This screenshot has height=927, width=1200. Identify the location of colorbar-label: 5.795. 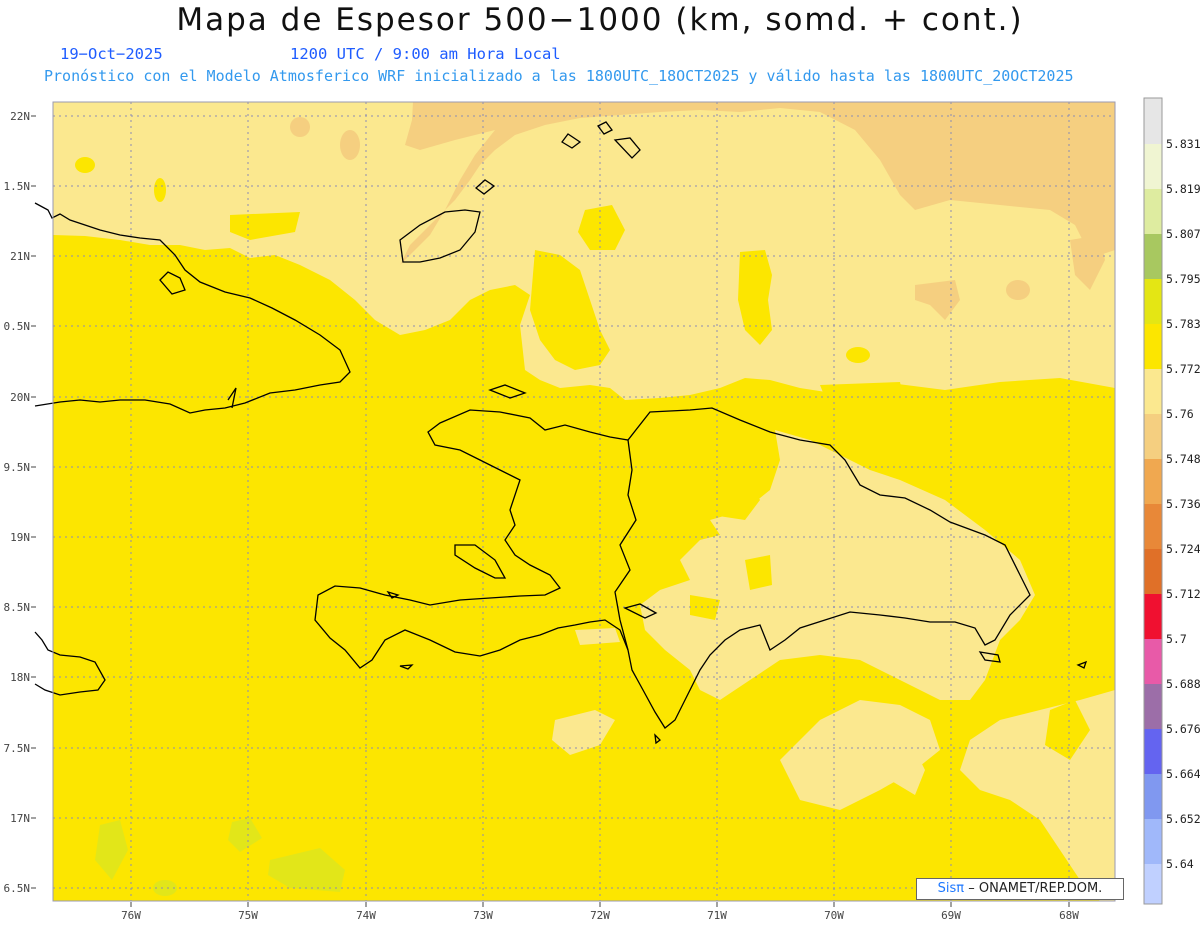
(1183, 279).